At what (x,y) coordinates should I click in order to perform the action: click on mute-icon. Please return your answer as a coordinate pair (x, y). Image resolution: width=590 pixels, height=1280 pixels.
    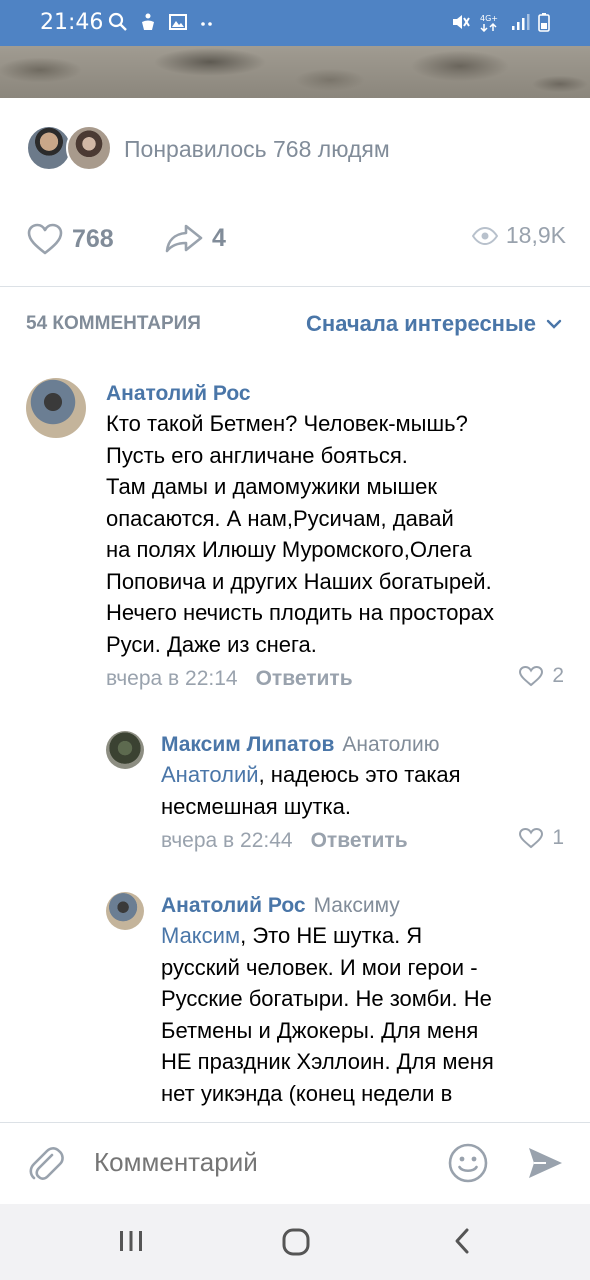
    Looking at the image, I should click on (460, 22).